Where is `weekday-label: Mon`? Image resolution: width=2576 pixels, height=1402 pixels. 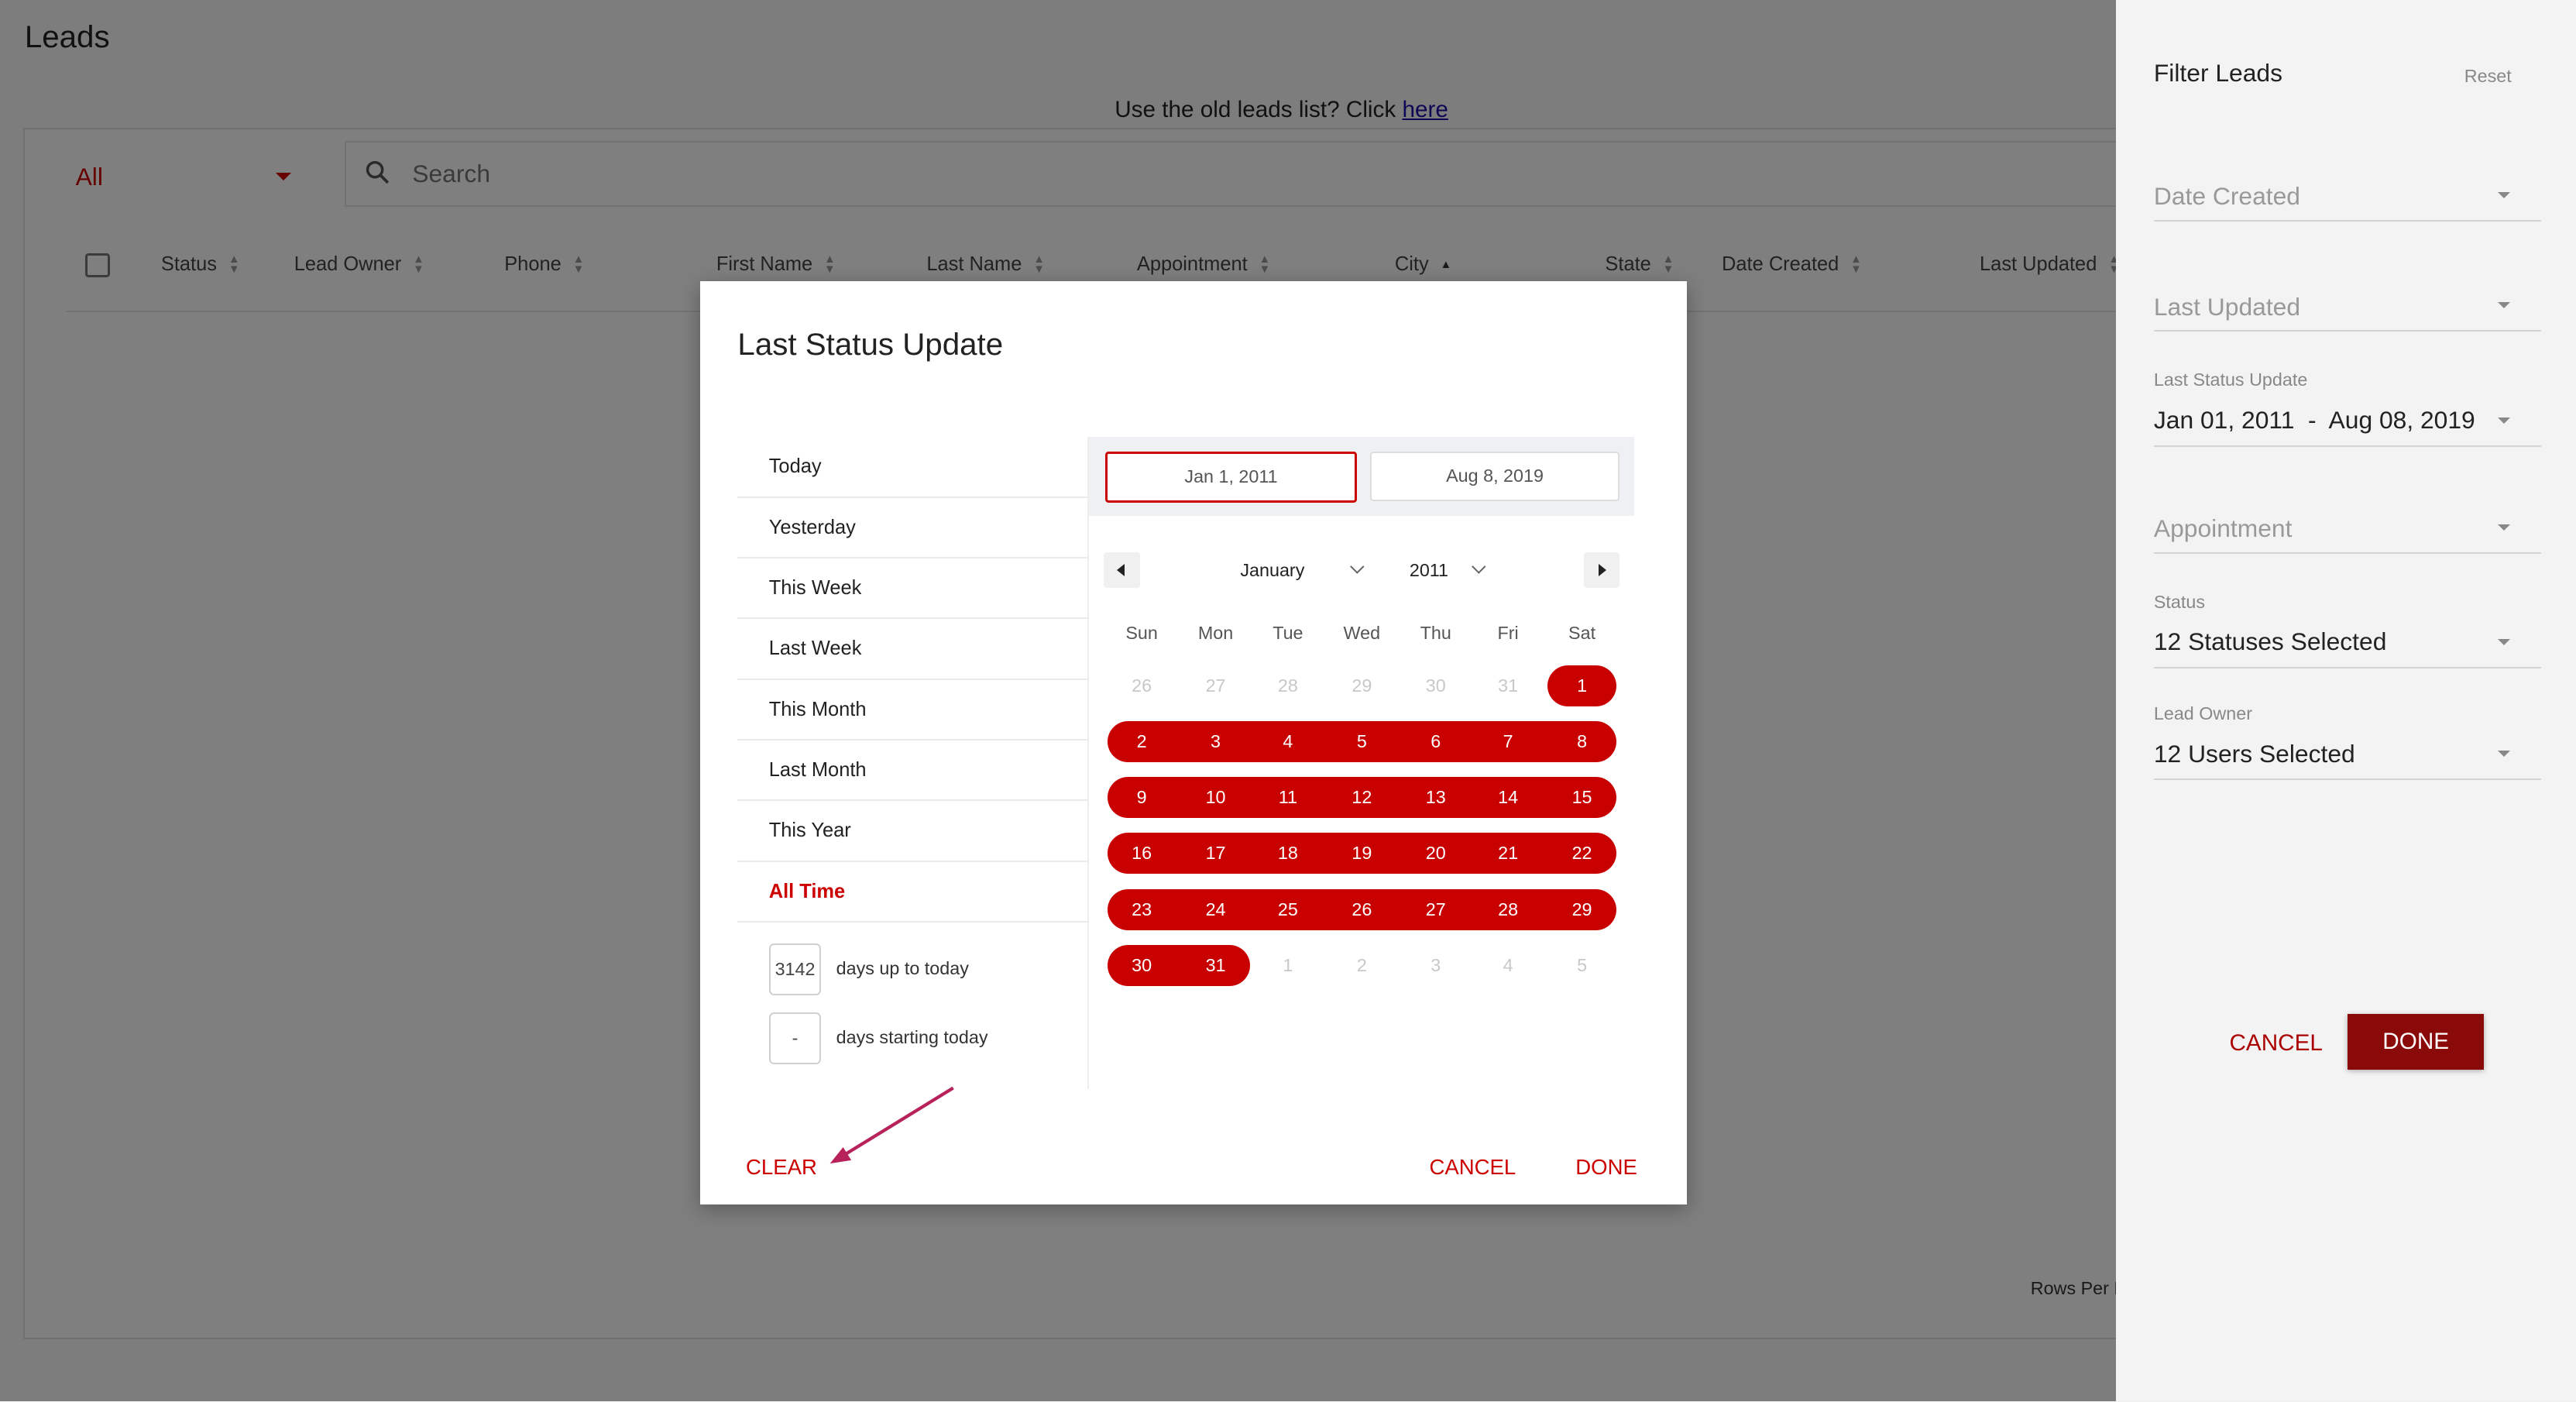 weekday-label: Mon is located at coordinates (1215, 633).